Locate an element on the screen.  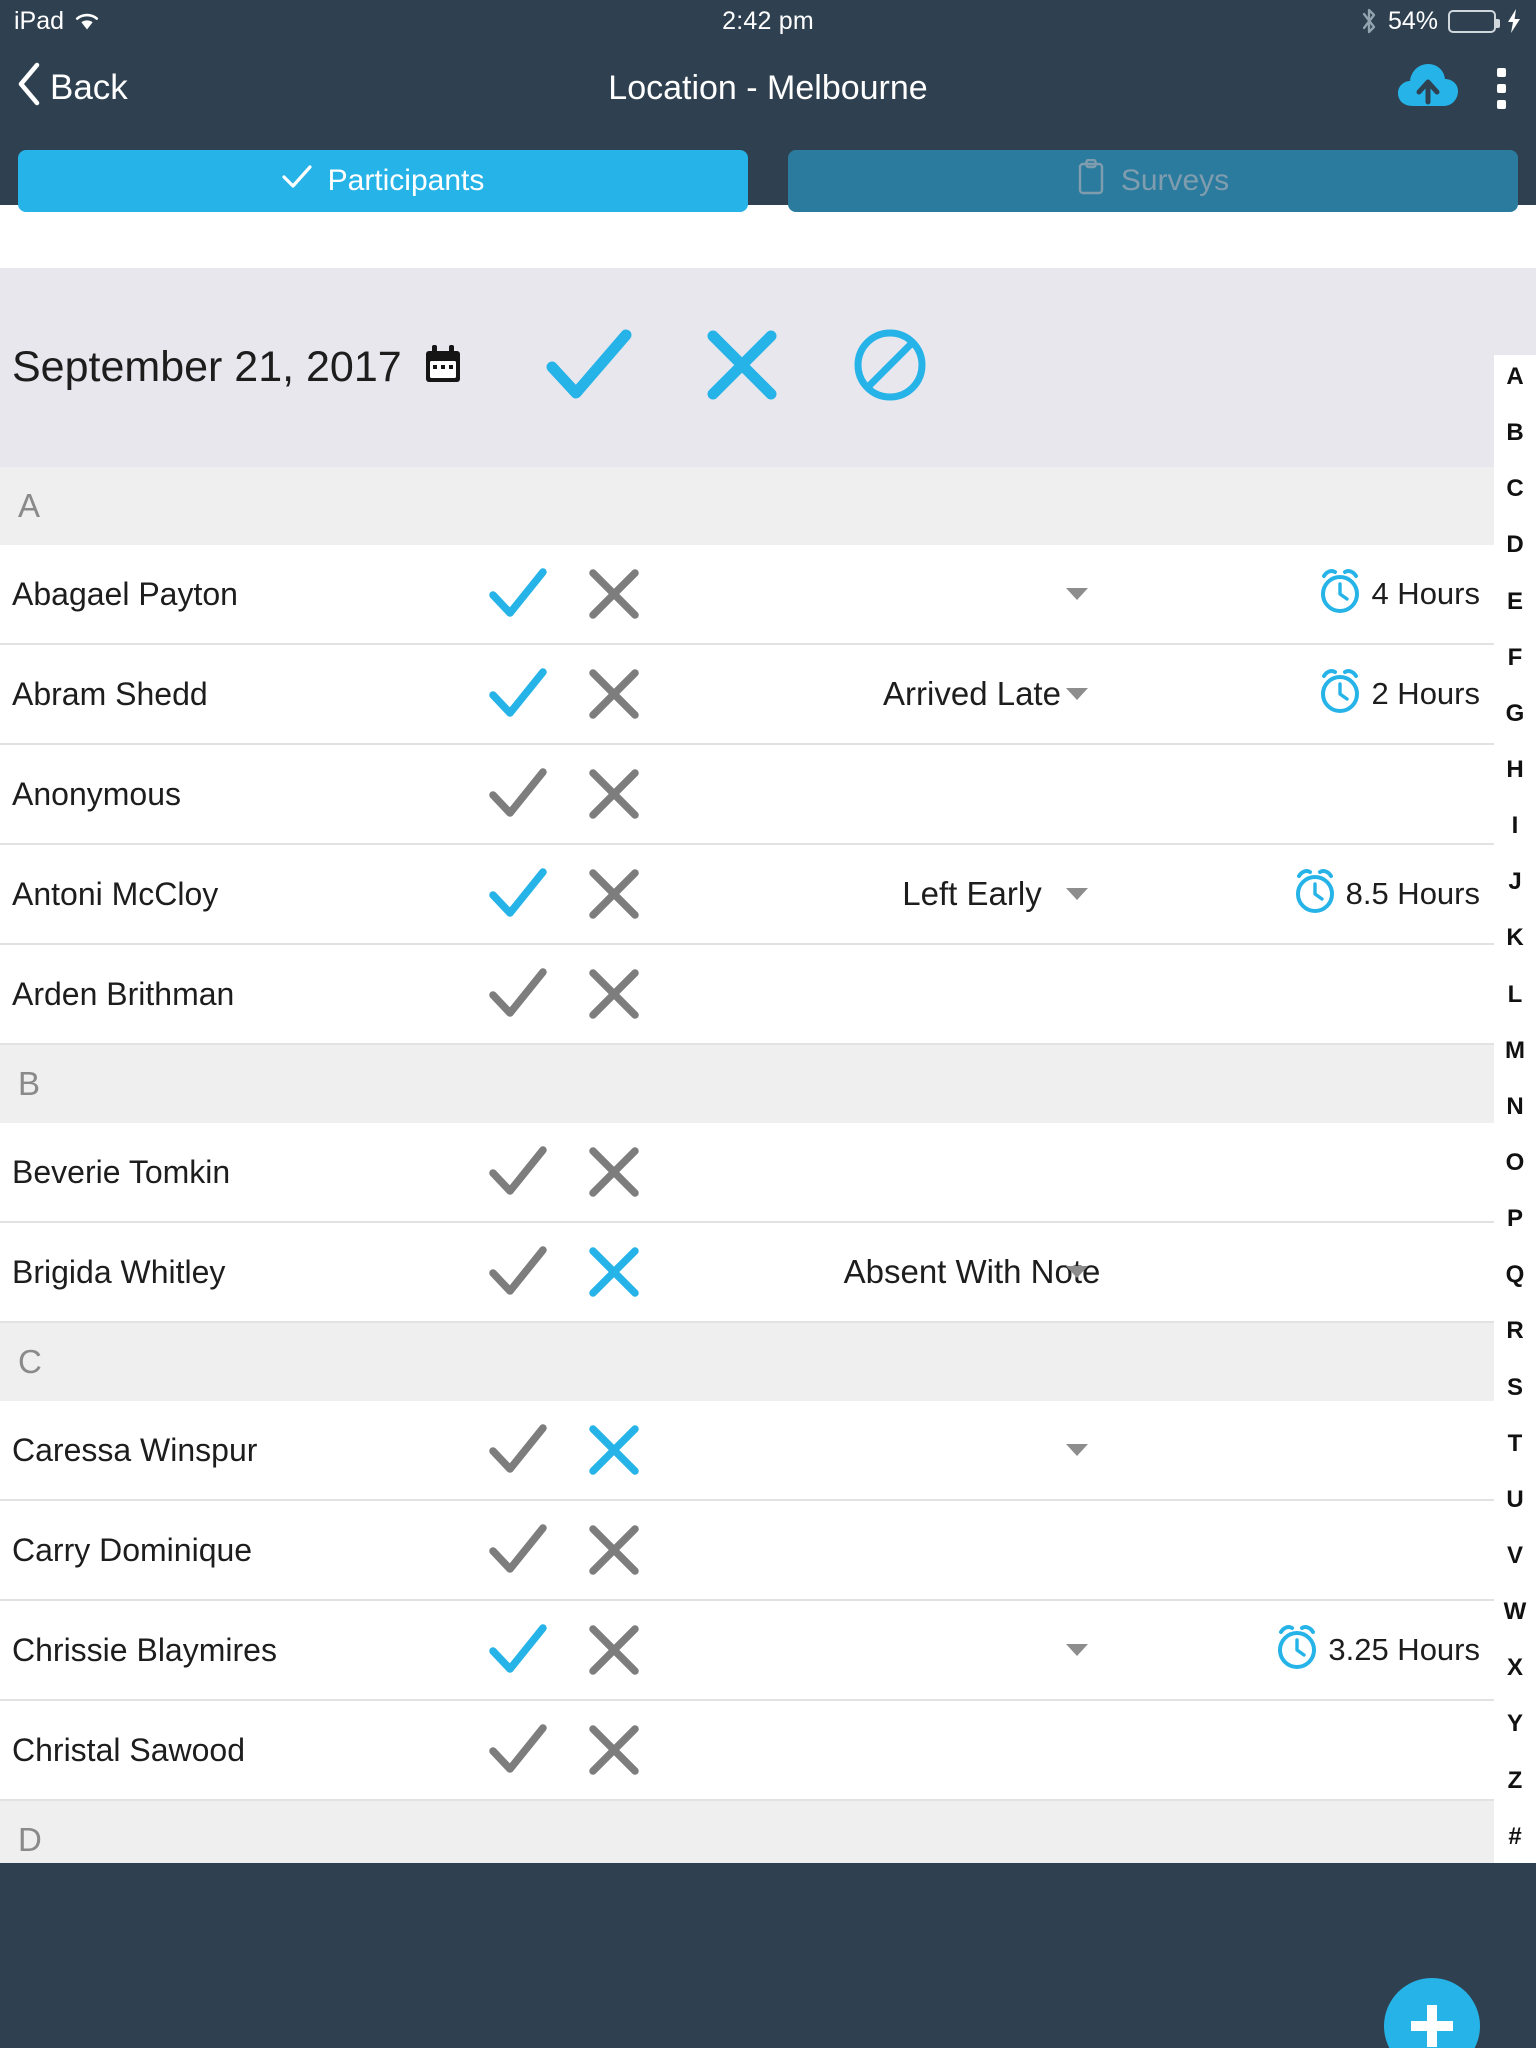
participant-name: Caressa Winspur is located at coordinates (135, 1449).